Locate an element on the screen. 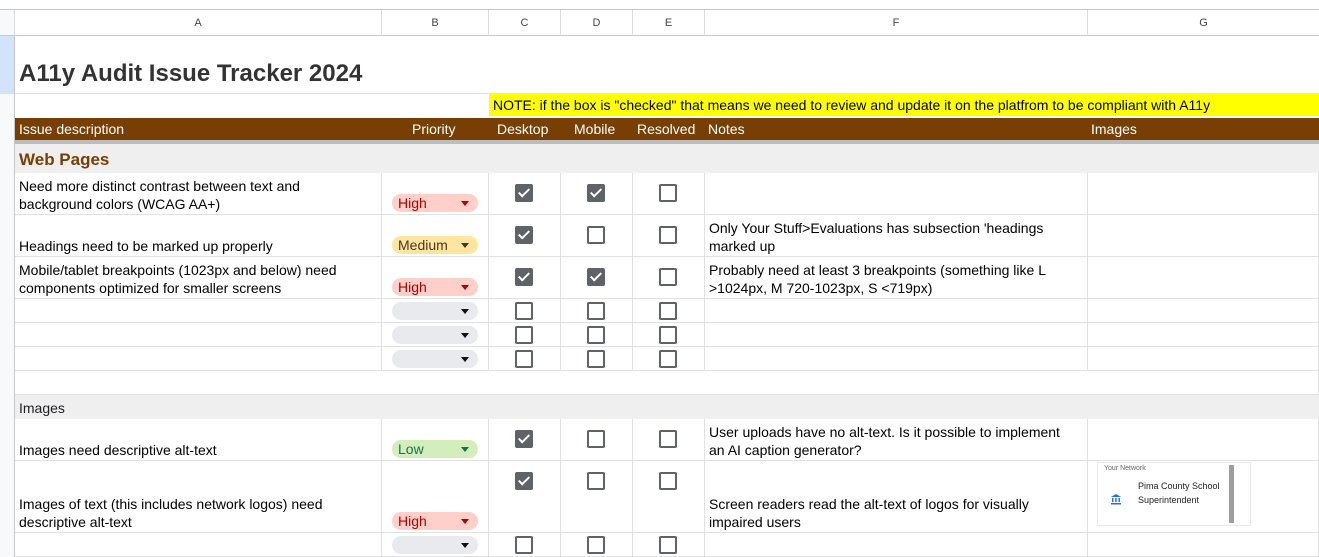 Image resolution: width=1319 pixels, height=557 pixels. blank-row is located at coordinates (667, 383).